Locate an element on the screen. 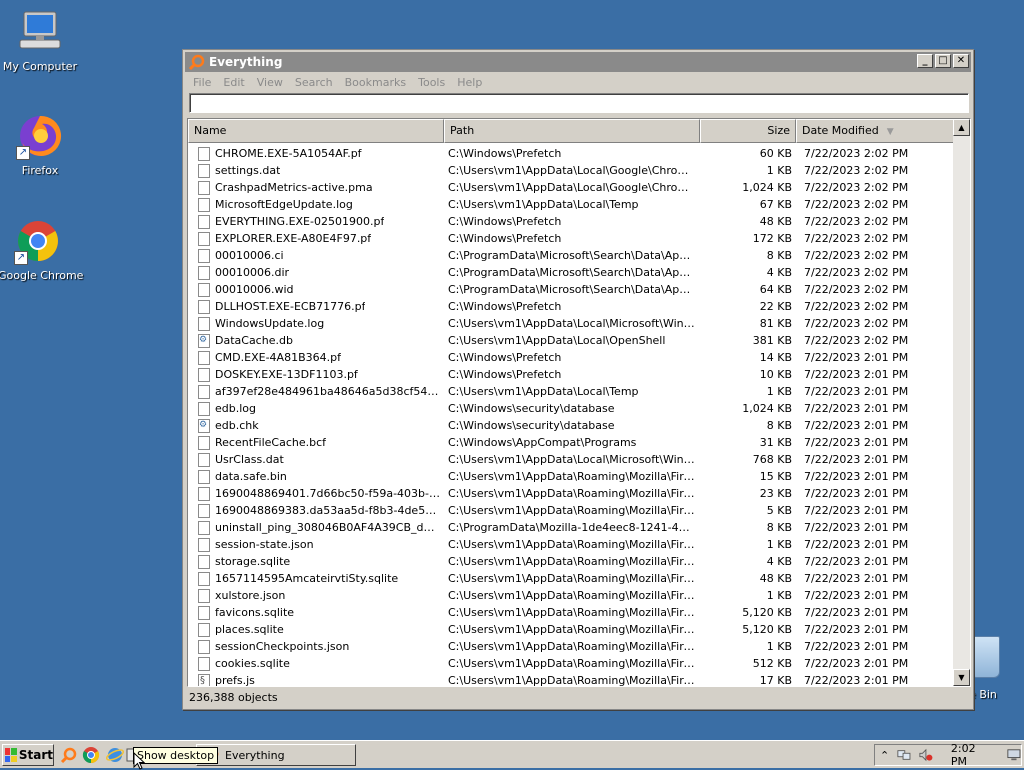 The height and width of the screenshot is (770, 1024). menu-search: Search is located at coordinates (314, 83).